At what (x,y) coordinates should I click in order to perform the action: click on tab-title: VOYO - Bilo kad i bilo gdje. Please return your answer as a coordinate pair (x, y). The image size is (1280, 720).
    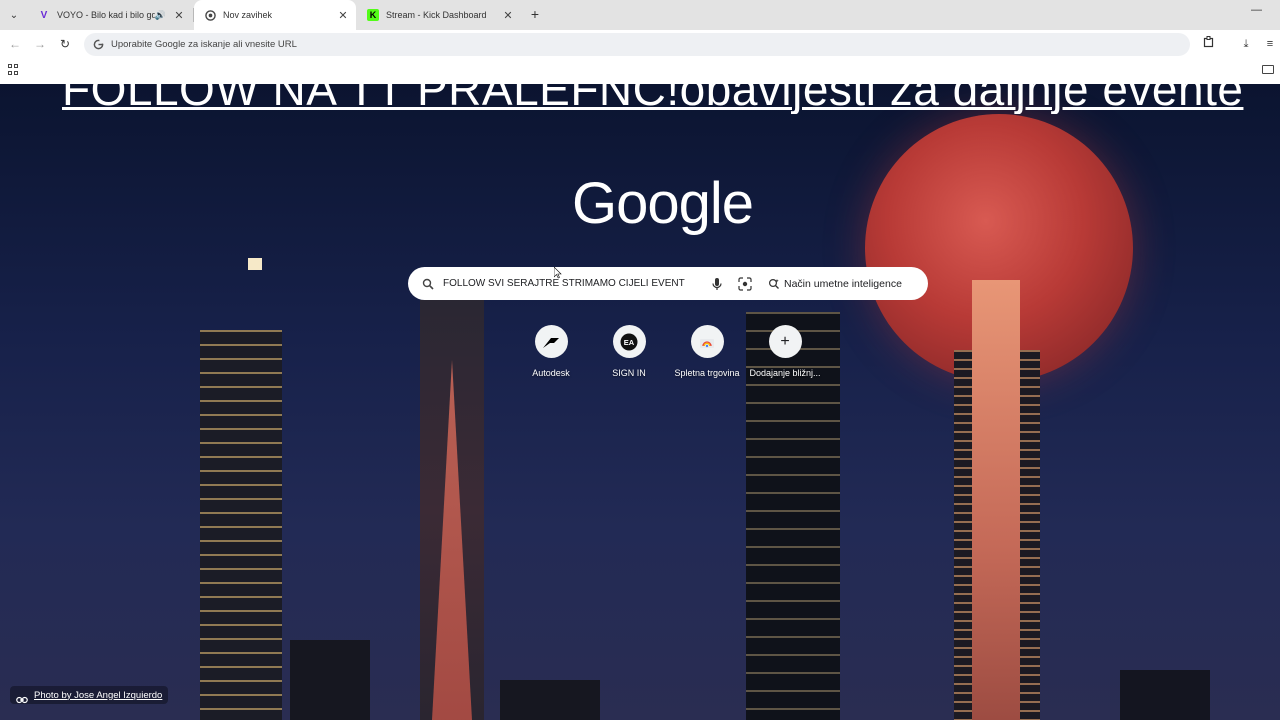
    Looking at the image, I should click on (106, 15).